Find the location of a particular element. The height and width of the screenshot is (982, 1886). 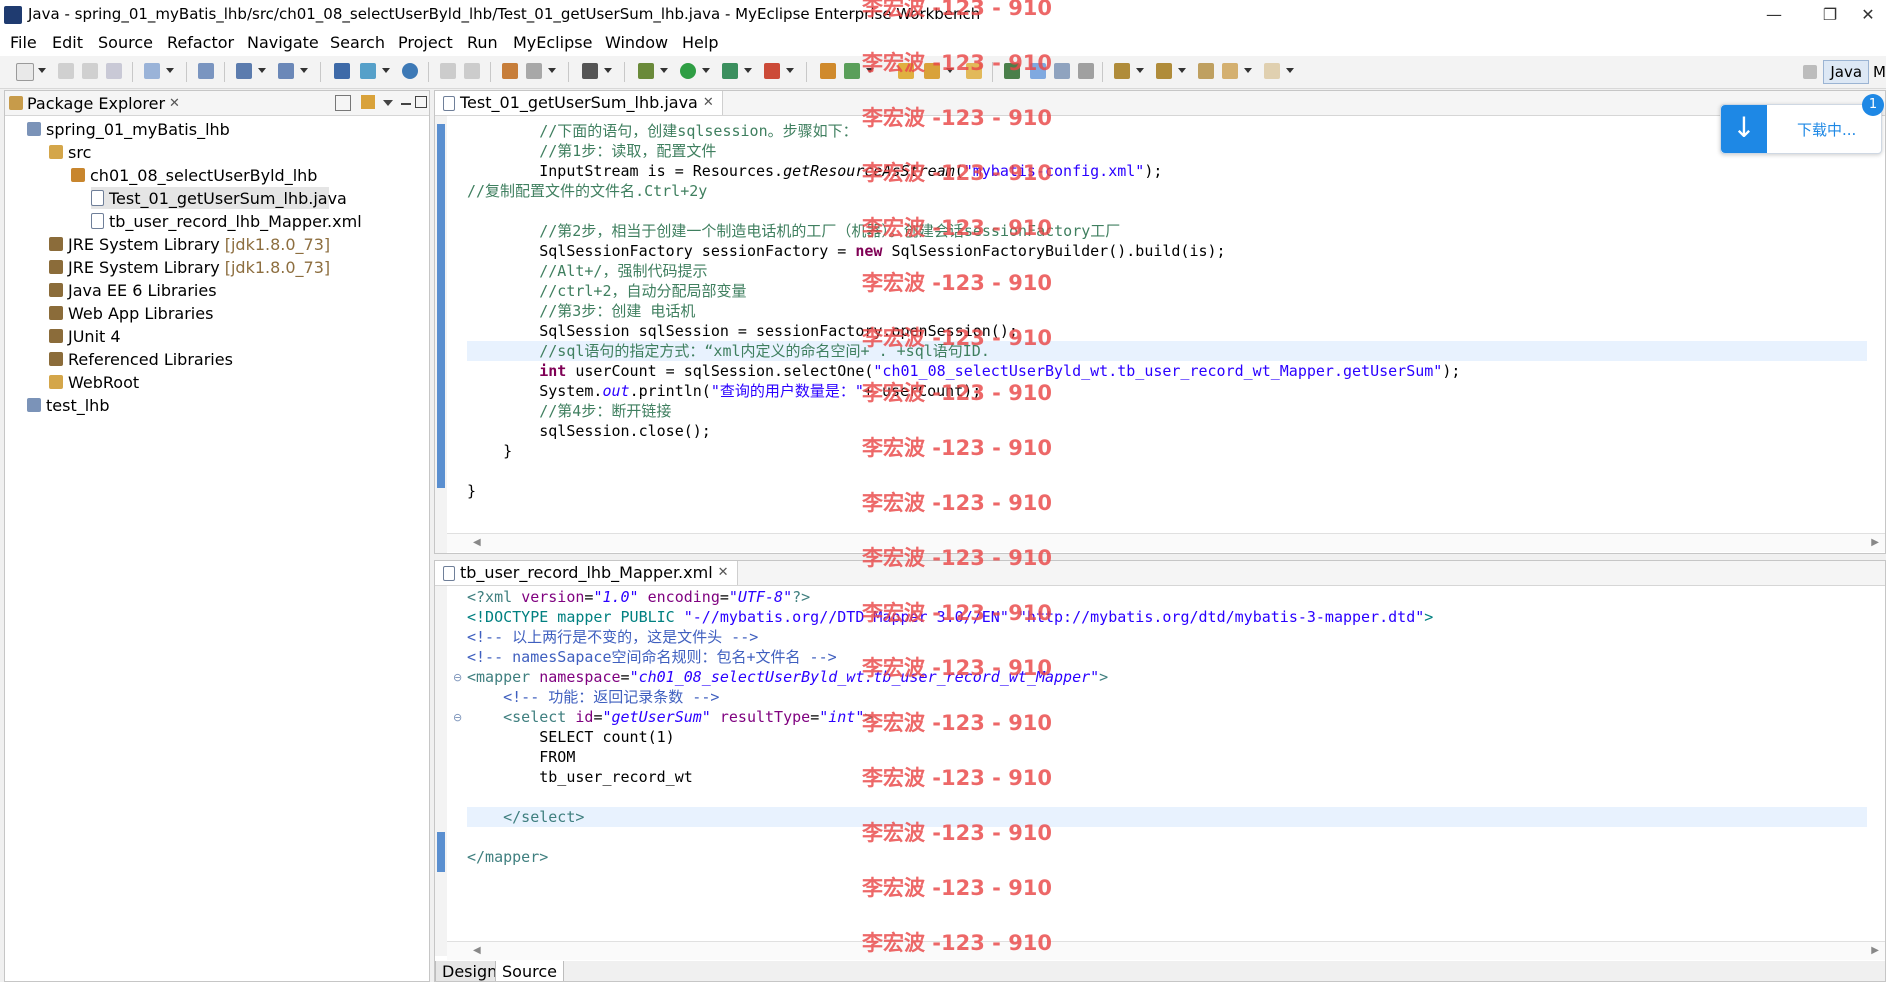

java-horizontal-scrollbar: ◀ ▶ is located at coordinates (1166, 542).